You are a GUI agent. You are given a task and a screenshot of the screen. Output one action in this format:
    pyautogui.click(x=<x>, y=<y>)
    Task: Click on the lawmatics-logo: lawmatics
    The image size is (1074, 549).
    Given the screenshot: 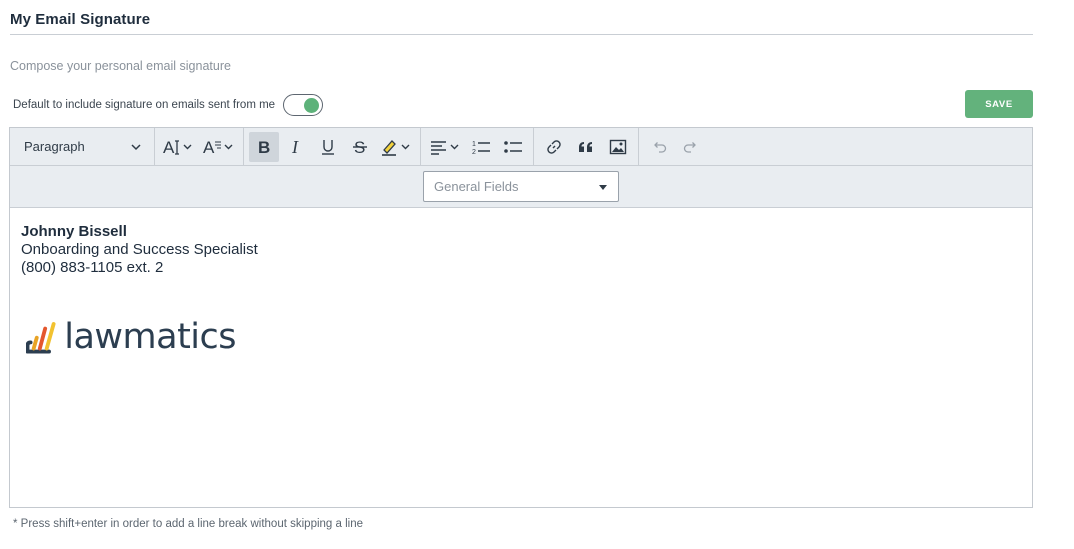 What is the action you would take?
    pyautogui.click(x=131, y=337)
    